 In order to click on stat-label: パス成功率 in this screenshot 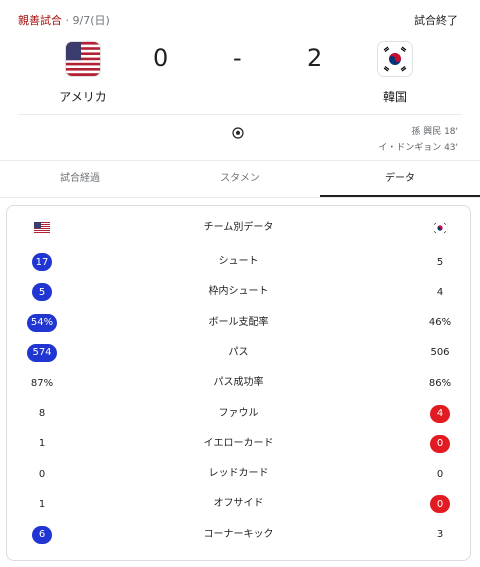, I will do `click(238, 383)`.